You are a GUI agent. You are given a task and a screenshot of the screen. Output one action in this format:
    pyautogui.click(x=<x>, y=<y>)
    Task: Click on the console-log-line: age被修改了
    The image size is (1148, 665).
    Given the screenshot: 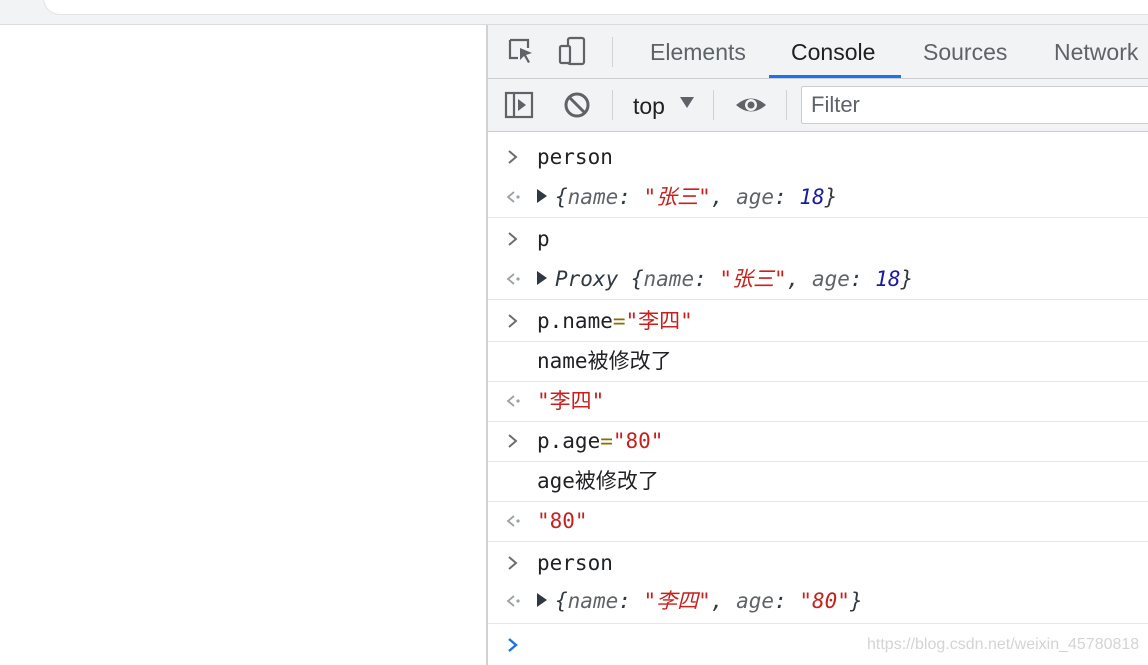 What is the action you would take?
    pyautogui.click(x=818, y=481)
    